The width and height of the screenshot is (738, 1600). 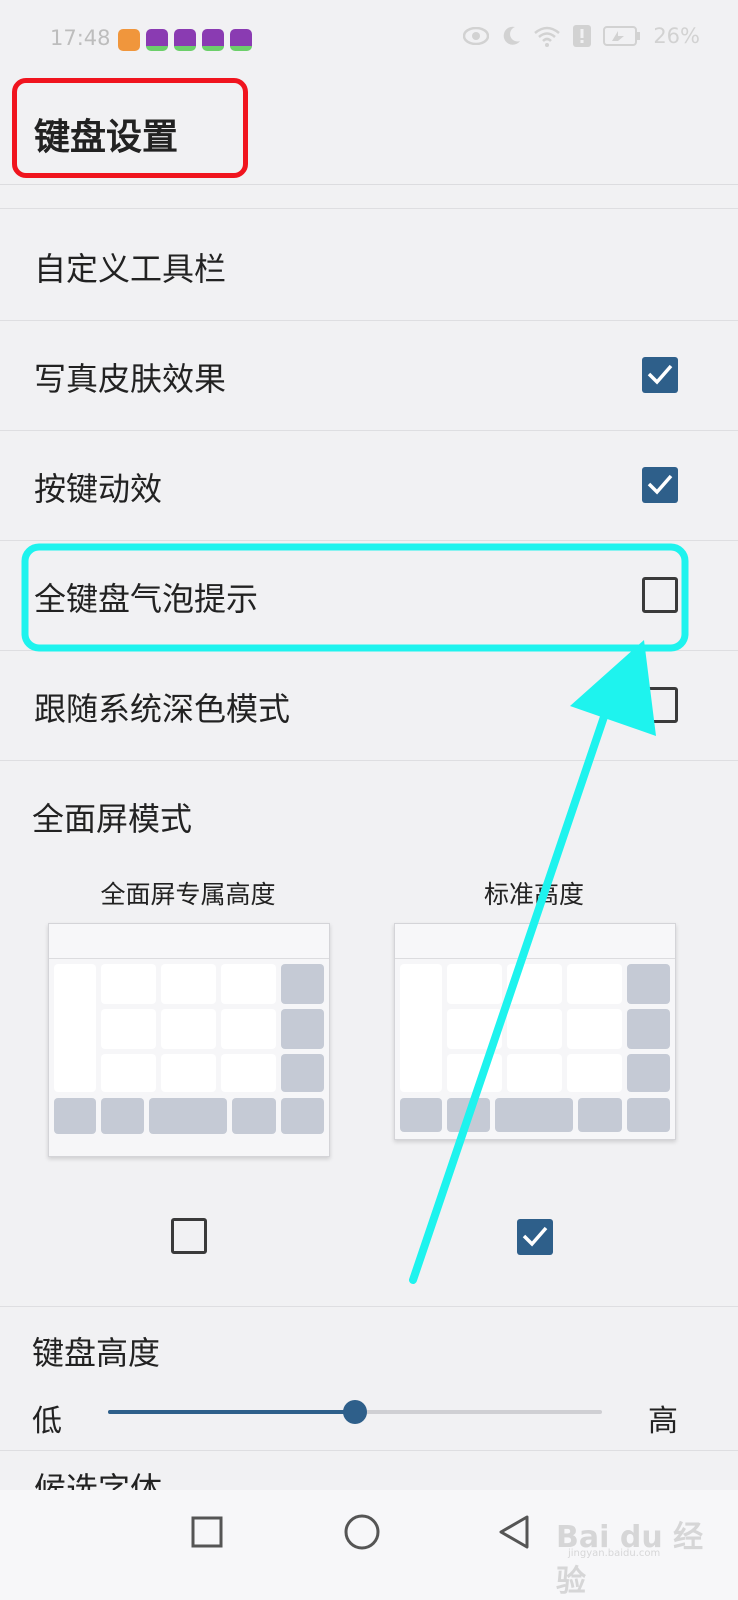 I want to click on annotation-arrow-shaft, so click(x=510, y=992).